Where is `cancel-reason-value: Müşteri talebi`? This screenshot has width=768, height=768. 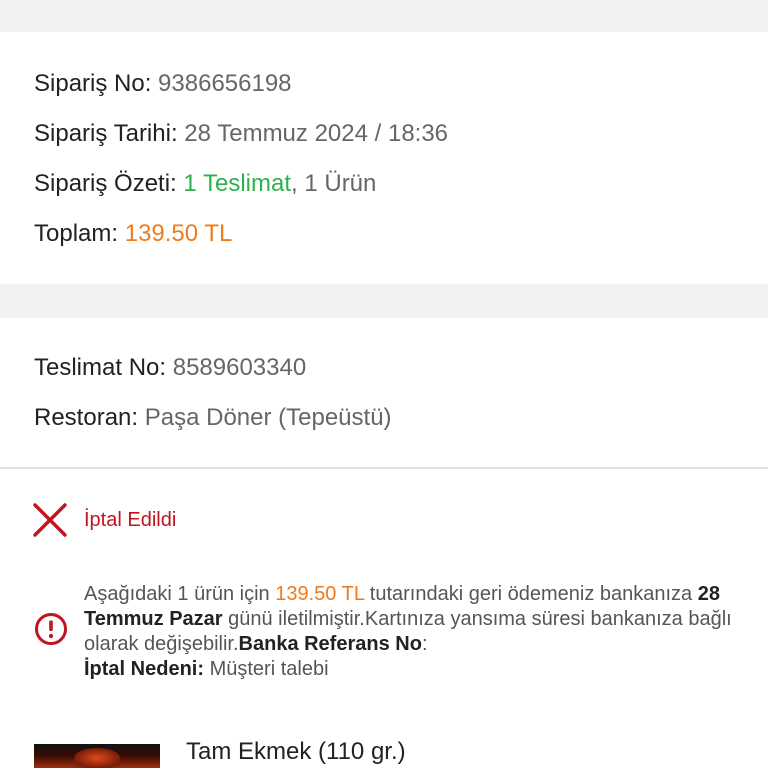
cancel-reason-value: Müşteri talebi is located at coordinates (266, 669).